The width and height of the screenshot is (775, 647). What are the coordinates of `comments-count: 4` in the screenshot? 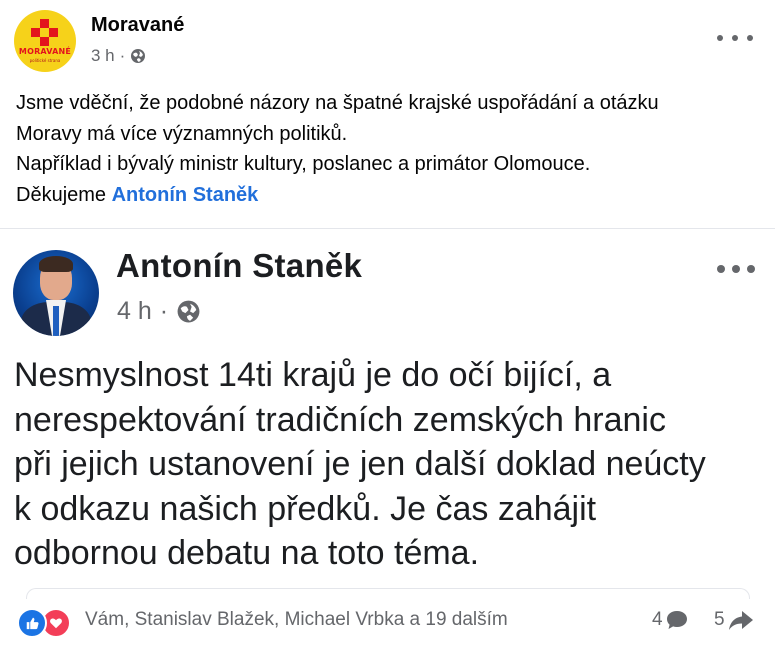 It's located at (670, 620).